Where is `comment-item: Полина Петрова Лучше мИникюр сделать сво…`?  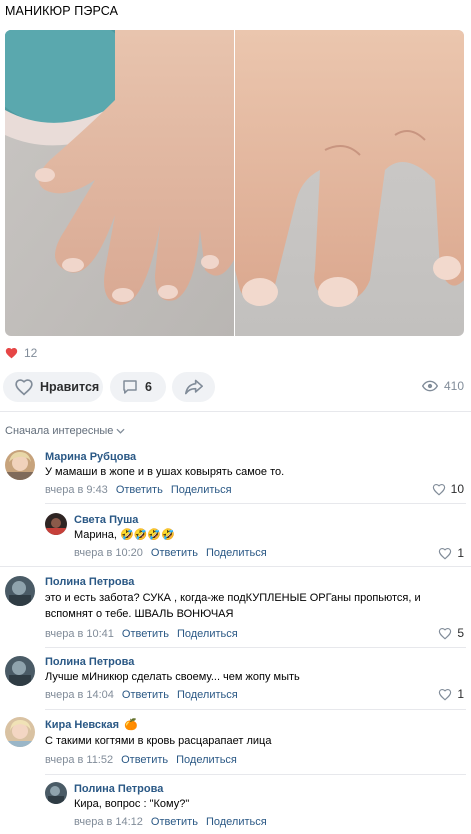 comment-item: Полина Петрова Лучше мИникюр сделать сво… is located at coordinates (235, 681).